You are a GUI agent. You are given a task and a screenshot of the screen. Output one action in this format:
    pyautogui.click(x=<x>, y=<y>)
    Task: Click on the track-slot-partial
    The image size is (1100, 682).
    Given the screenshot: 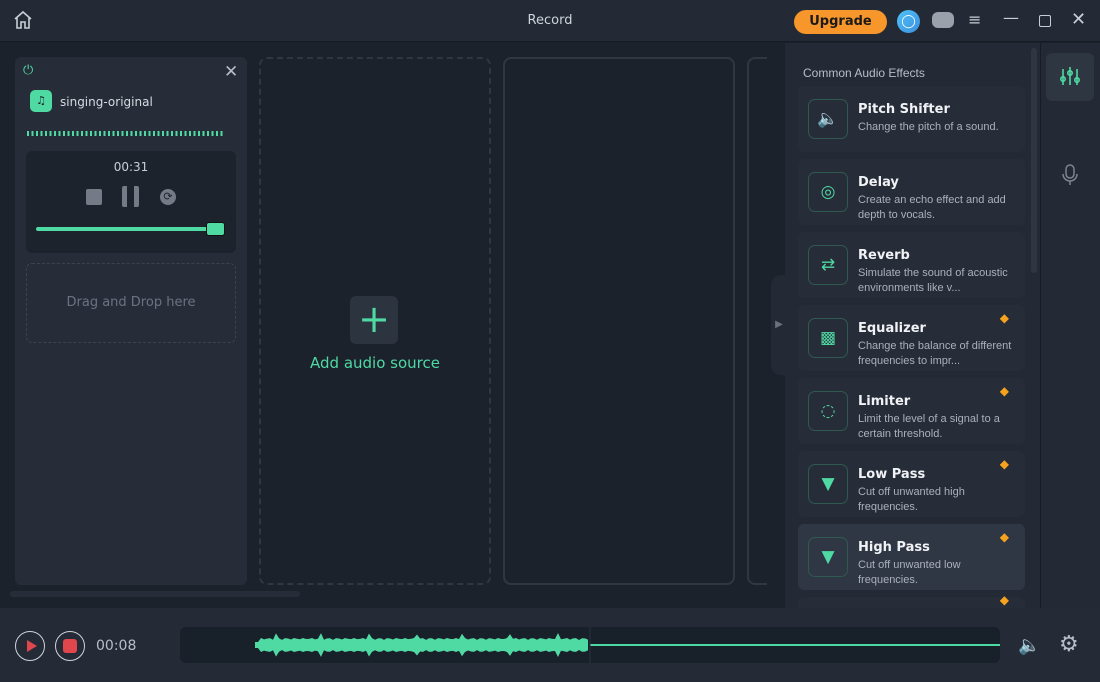 What is the action you would take?
    pyautogui.click(x=757, y=321)
    